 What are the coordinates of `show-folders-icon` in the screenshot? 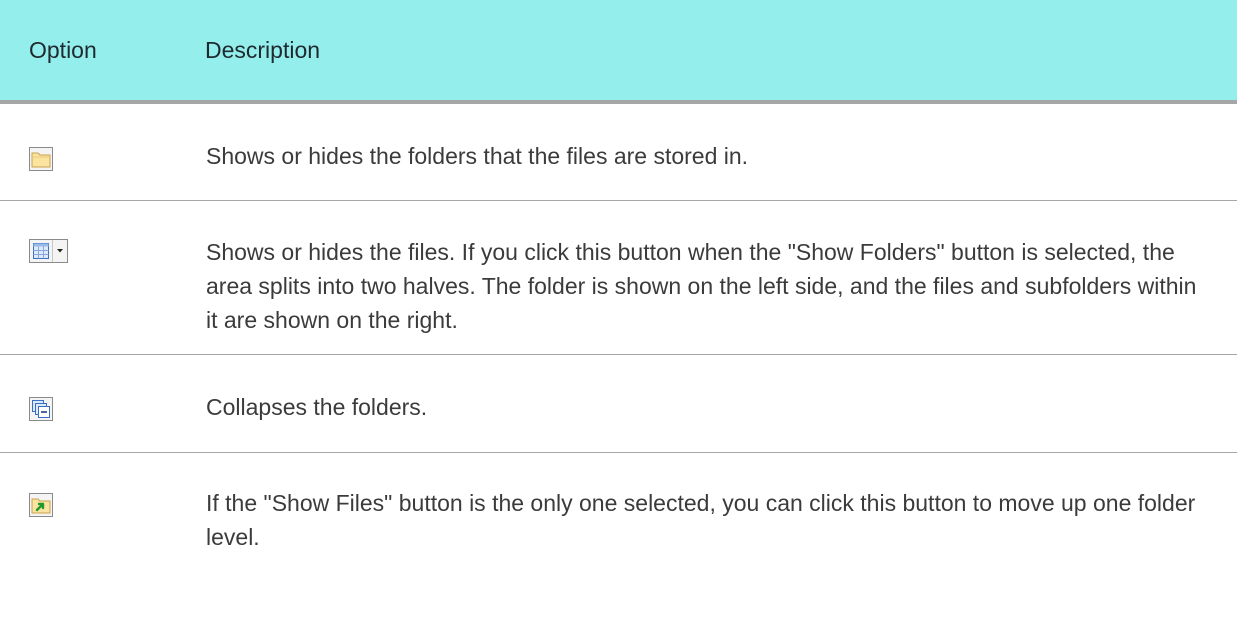 It's located at (41, 158).